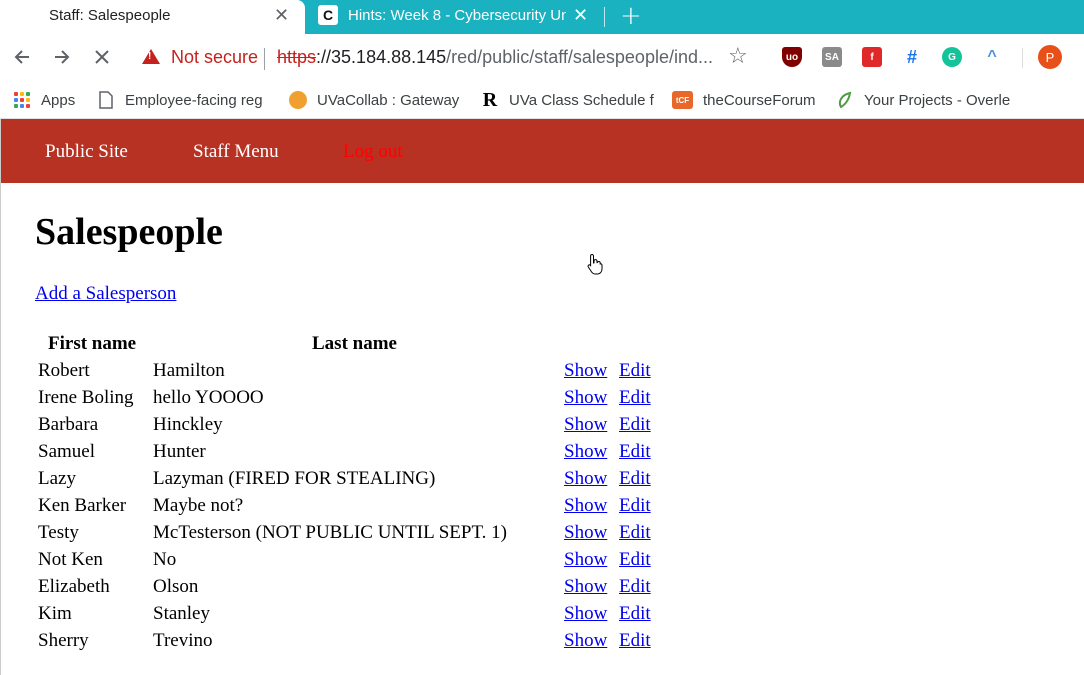  What do you see at coordinates (62, 57) in the screenshot?
I see `forward-arrow-icon` at bounding box center [62, 57].